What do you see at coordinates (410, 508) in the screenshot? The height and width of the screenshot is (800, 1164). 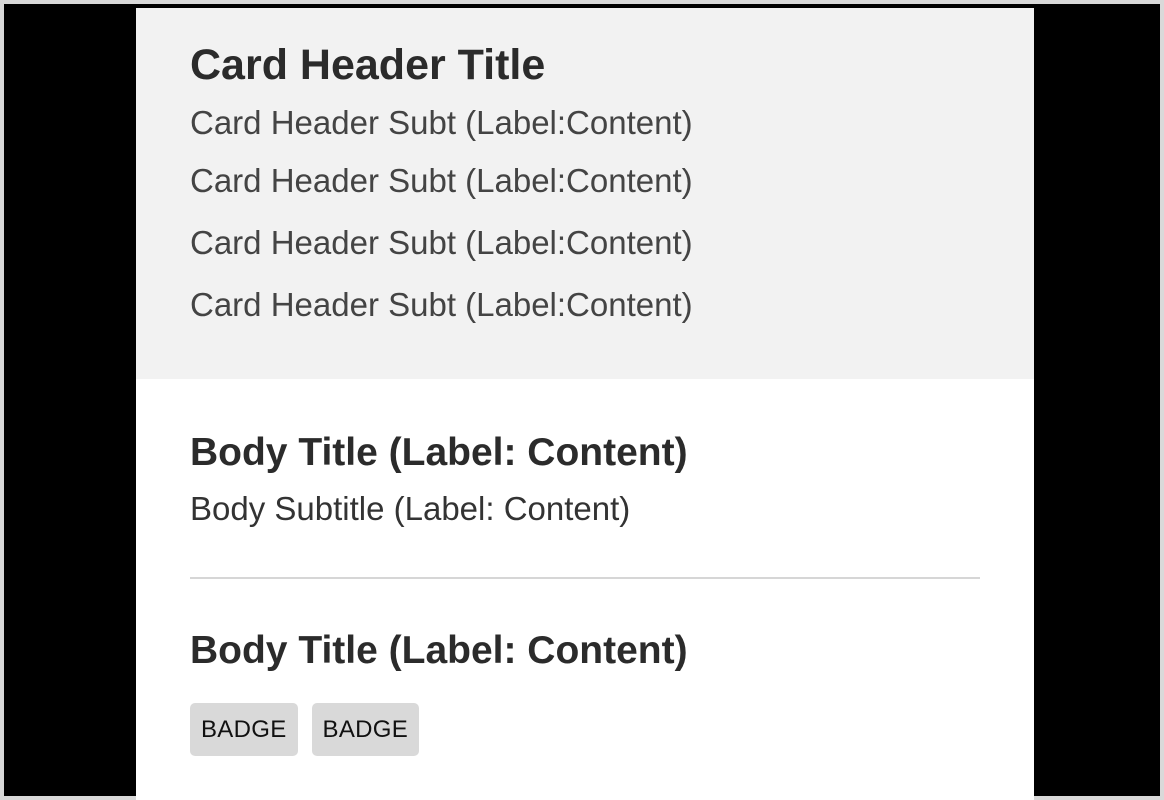 I see `body-subtitle: Body Subtitle (Label: Content)` at bounding box center [410, 508].